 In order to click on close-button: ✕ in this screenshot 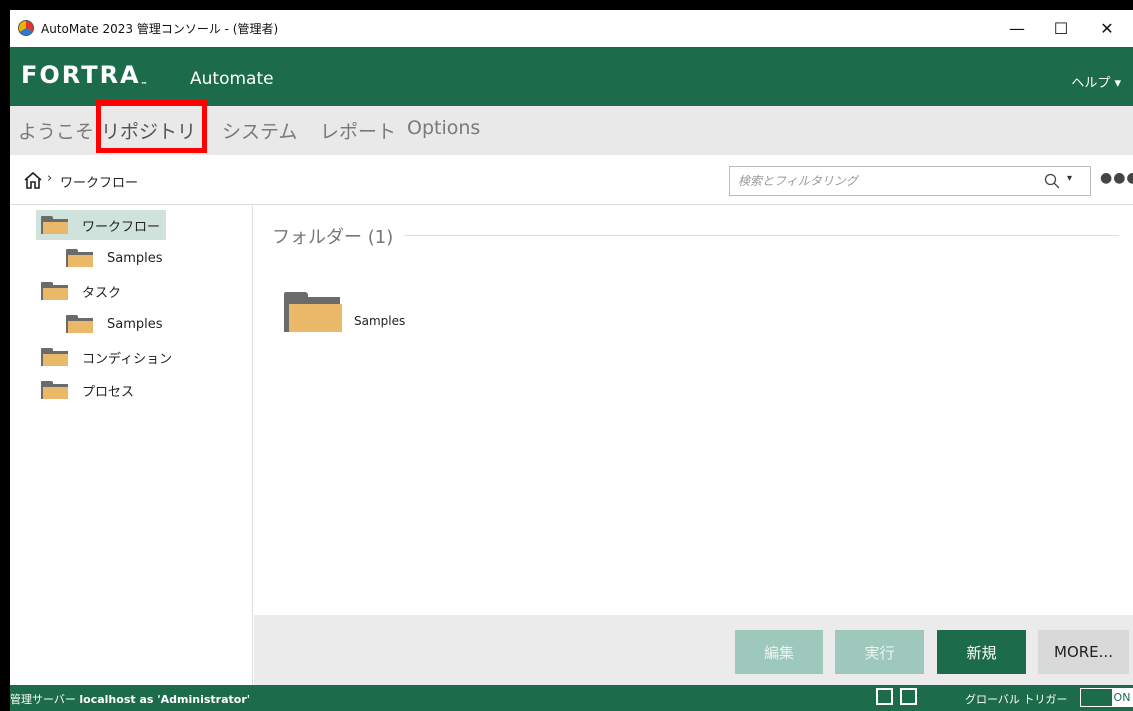, I will do `click(1107, 28)`.